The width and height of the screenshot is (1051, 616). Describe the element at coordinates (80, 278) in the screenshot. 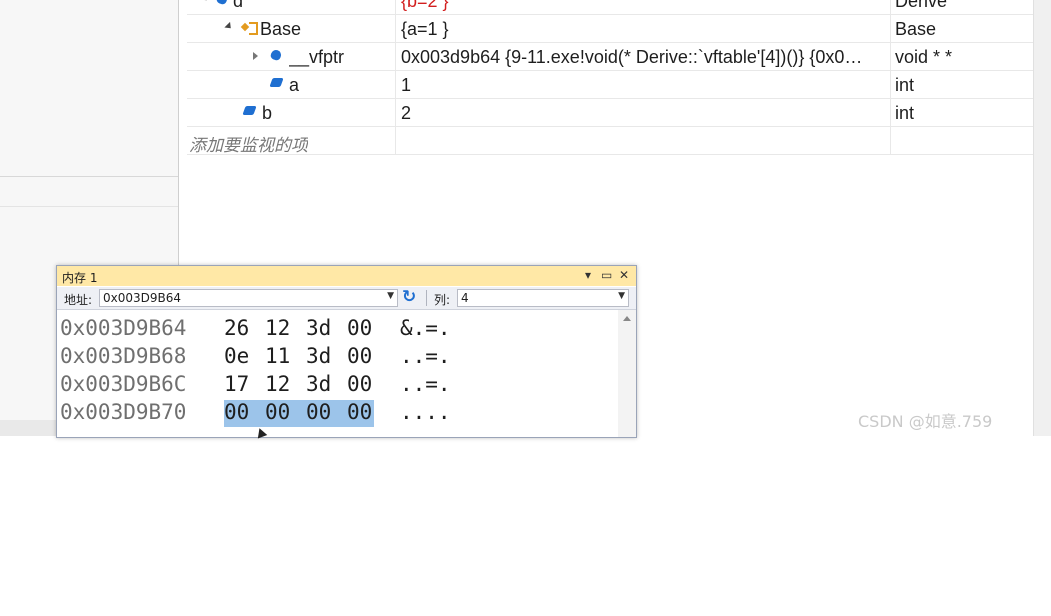

I see `memory-title: 内存 1` at that location.